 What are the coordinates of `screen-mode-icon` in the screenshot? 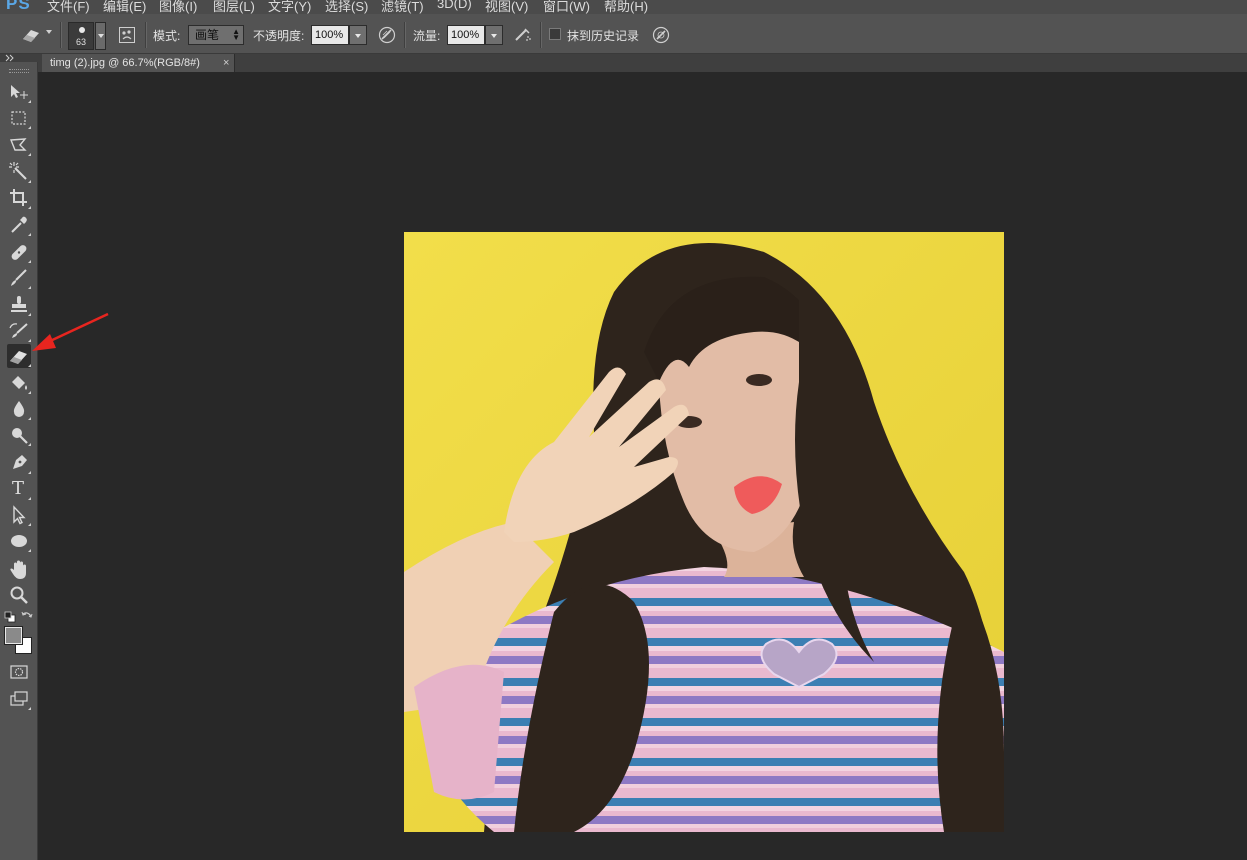 It's located at (19, 699).